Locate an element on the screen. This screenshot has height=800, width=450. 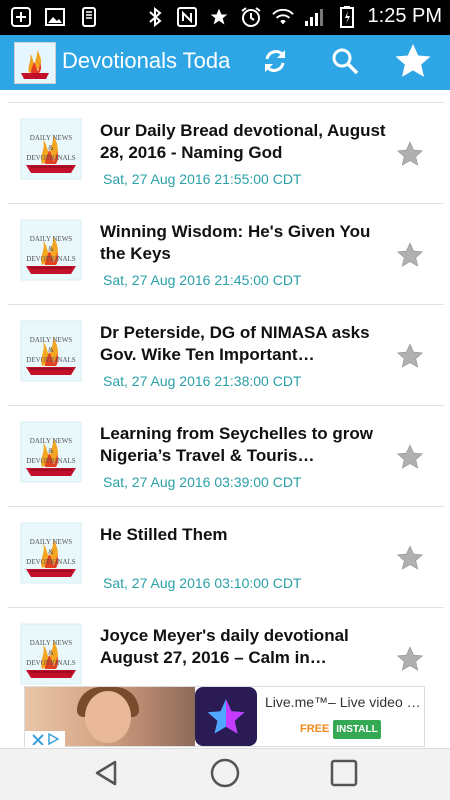
bluetooth-icon is located at coordinates (155, 17).